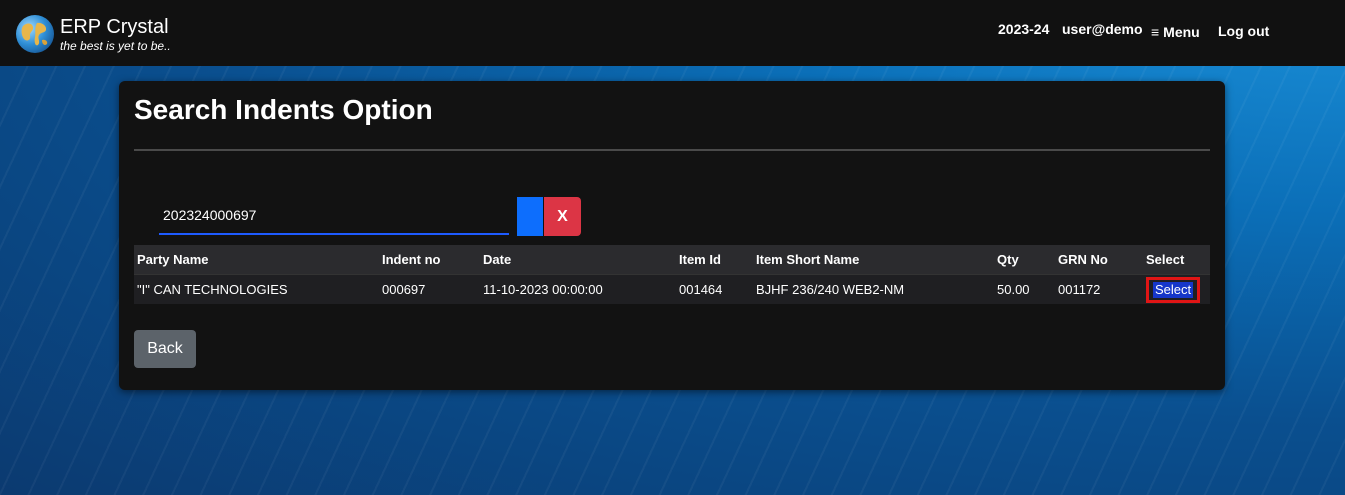 The height and width of the screenshot is (495, 1345). I want to click on select-row-link: Select, so click(1173, 289).